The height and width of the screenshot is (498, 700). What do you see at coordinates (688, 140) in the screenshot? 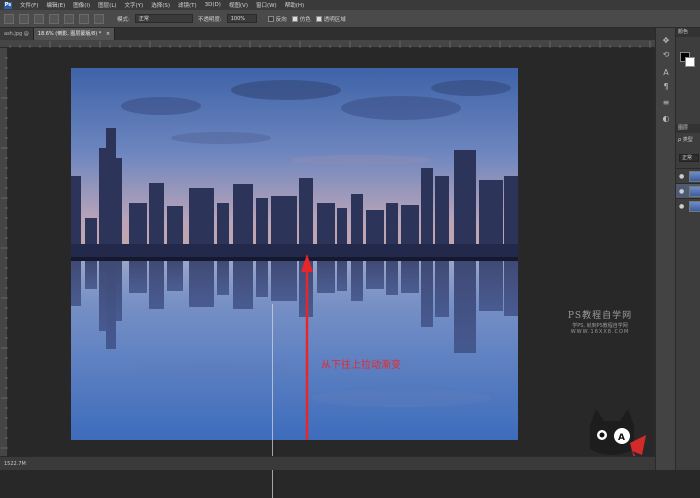
I see `layer-kind-filter: ρ 类型` at bounding box center [688, 140].